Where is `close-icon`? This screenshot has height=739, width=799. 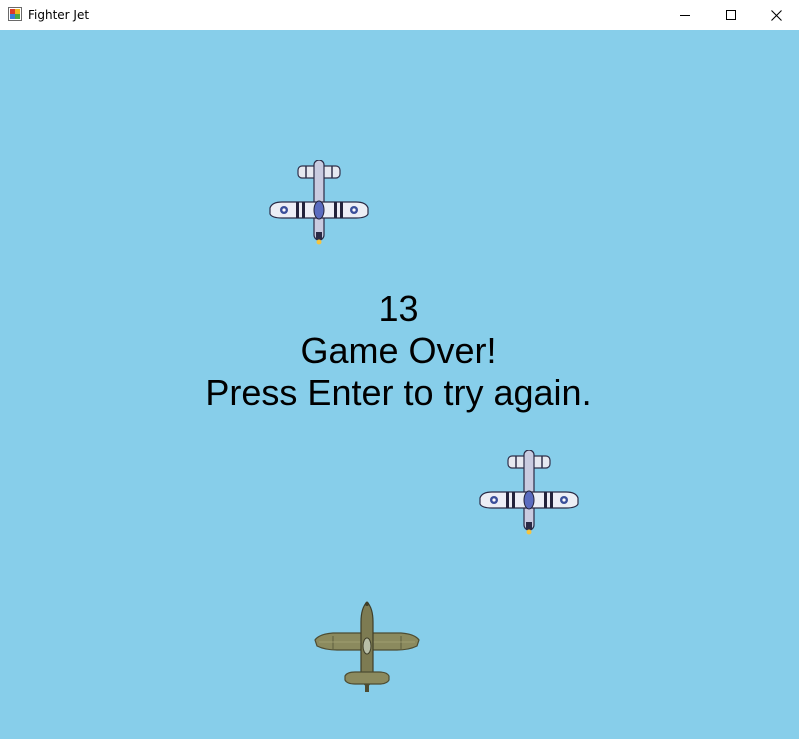
close-icon is located at coordinates (776, 15).